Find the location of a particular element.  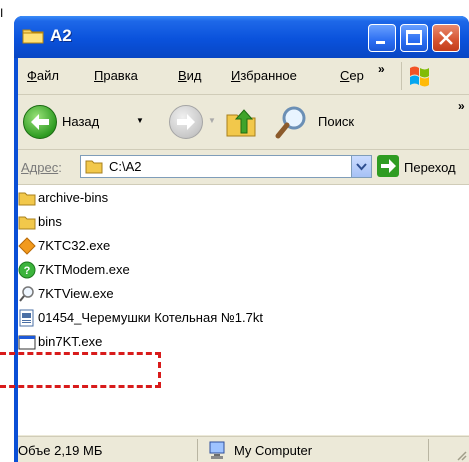

back-button is located at coordinates (40, 122).